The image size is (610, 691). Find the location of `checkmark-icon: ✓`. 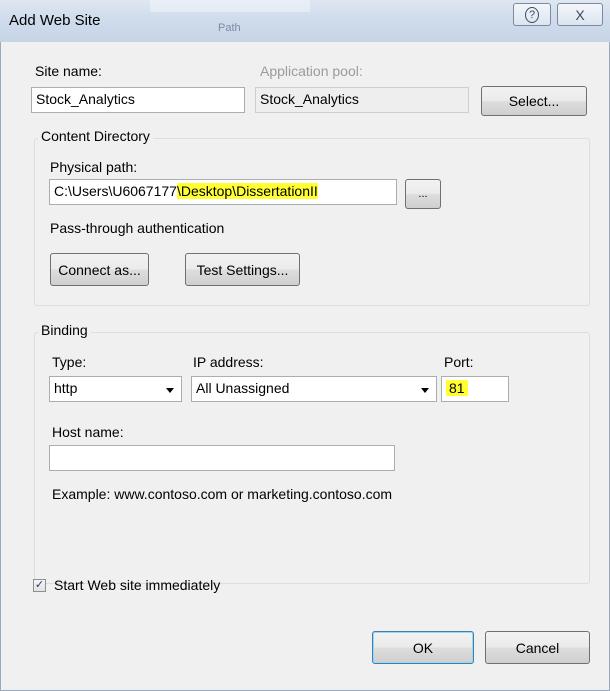

checkmark-icon: ✓ is located at coordinates (39, 585).